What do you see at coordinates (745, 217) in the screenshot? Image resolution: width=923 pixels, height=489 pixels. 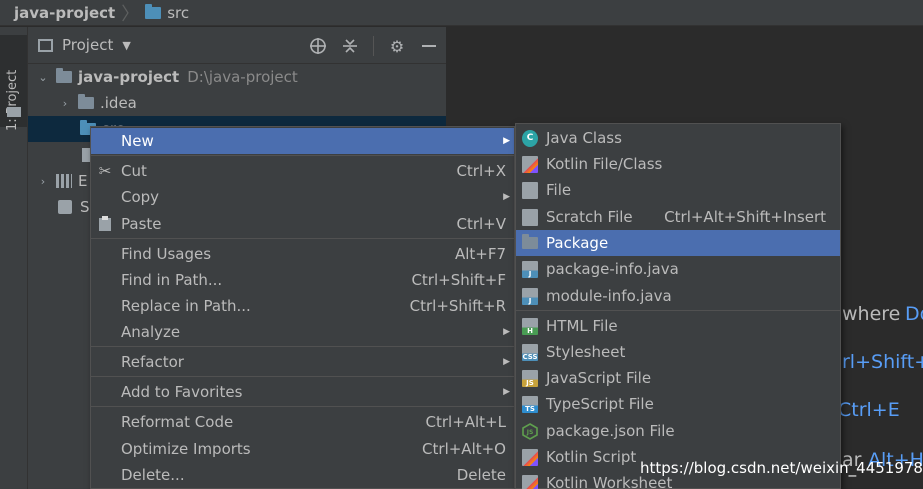 I see `submenu-item-shortcut: Ctrl+Alt+Shift+Insert` at bounding box center [745, 217].